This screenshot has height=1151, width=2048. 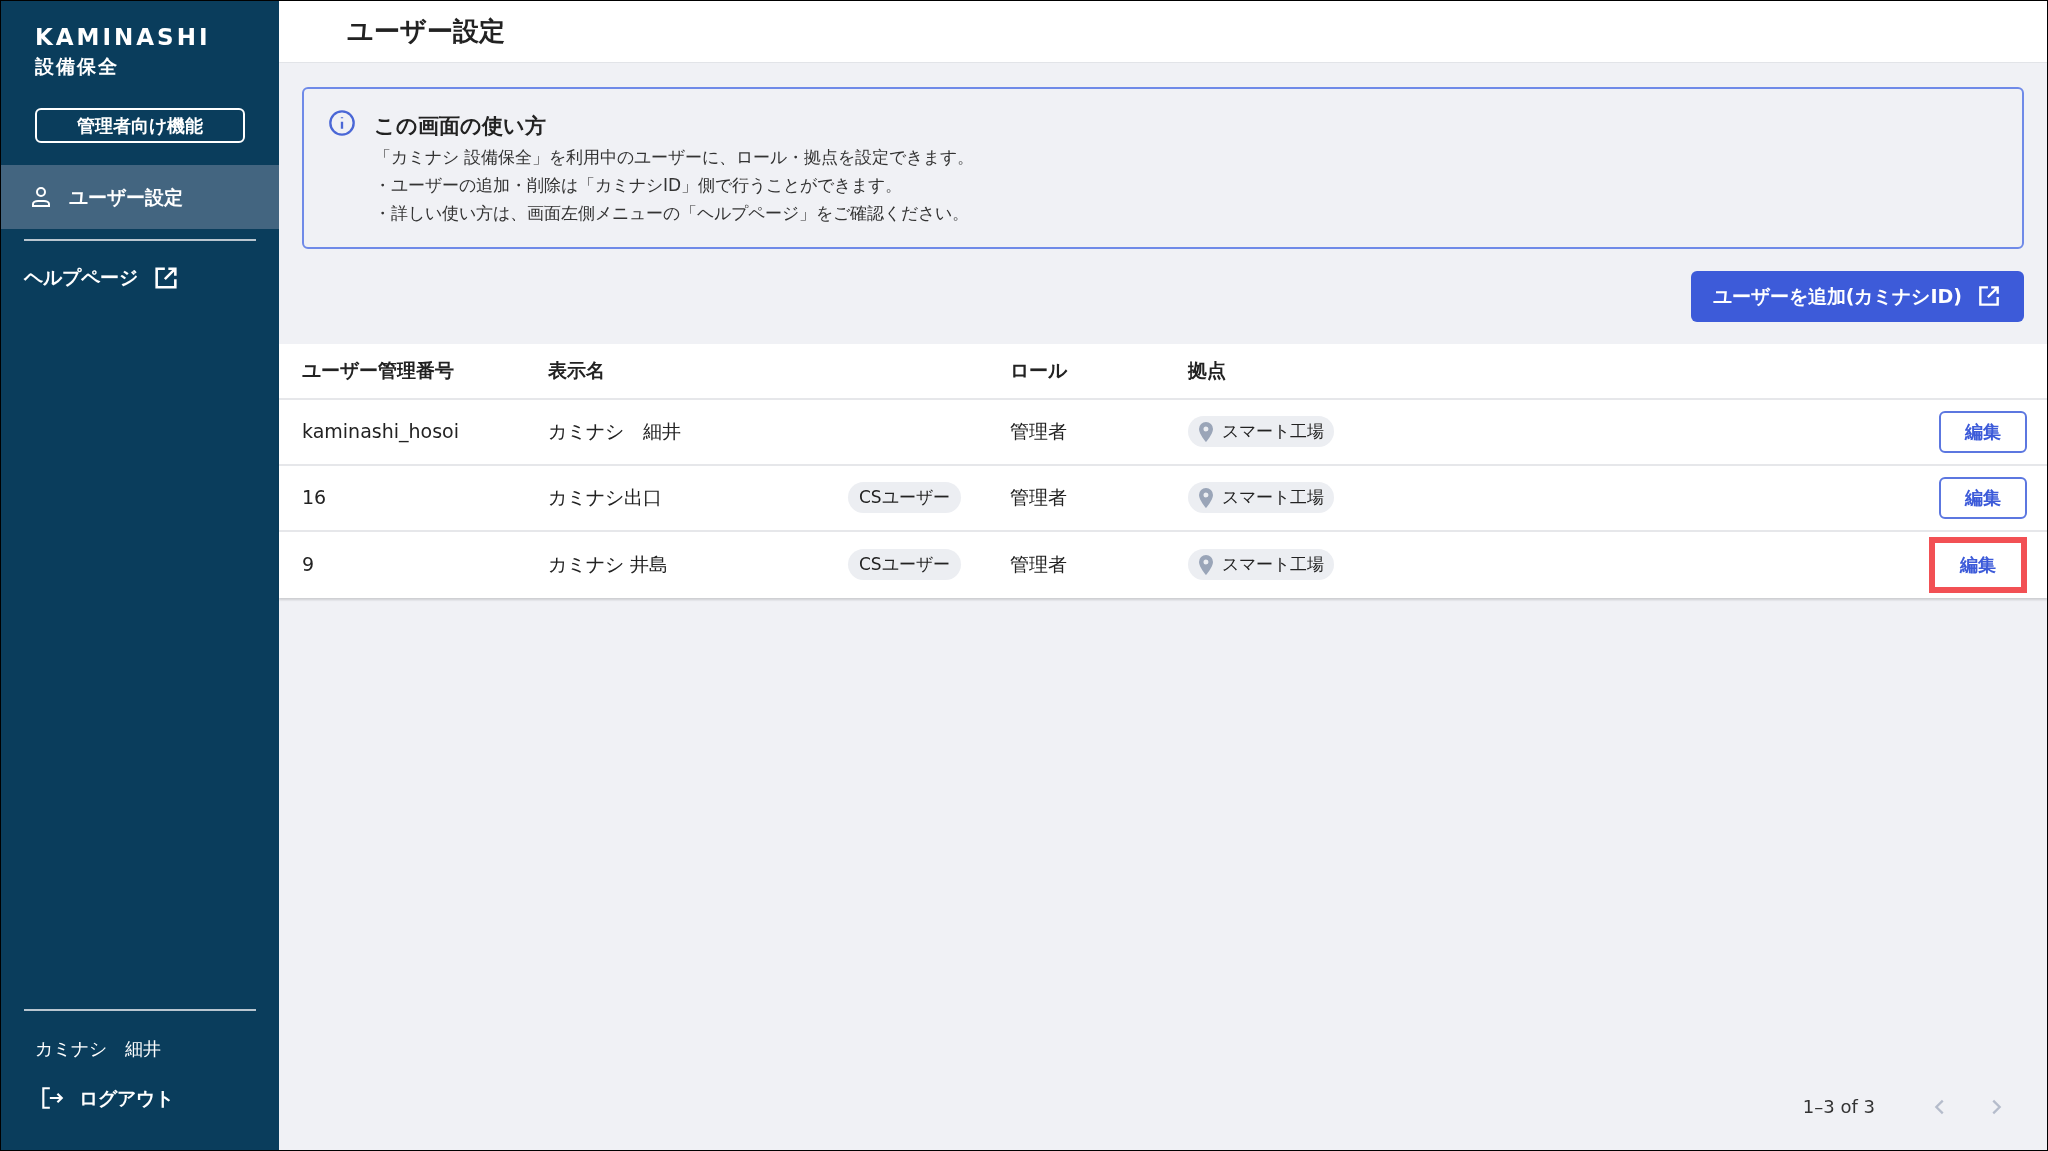 What do you see at coordinates (309, 565) in the screenshot?
I see `table-cell-text: 9` at bounding box center [309, 565].